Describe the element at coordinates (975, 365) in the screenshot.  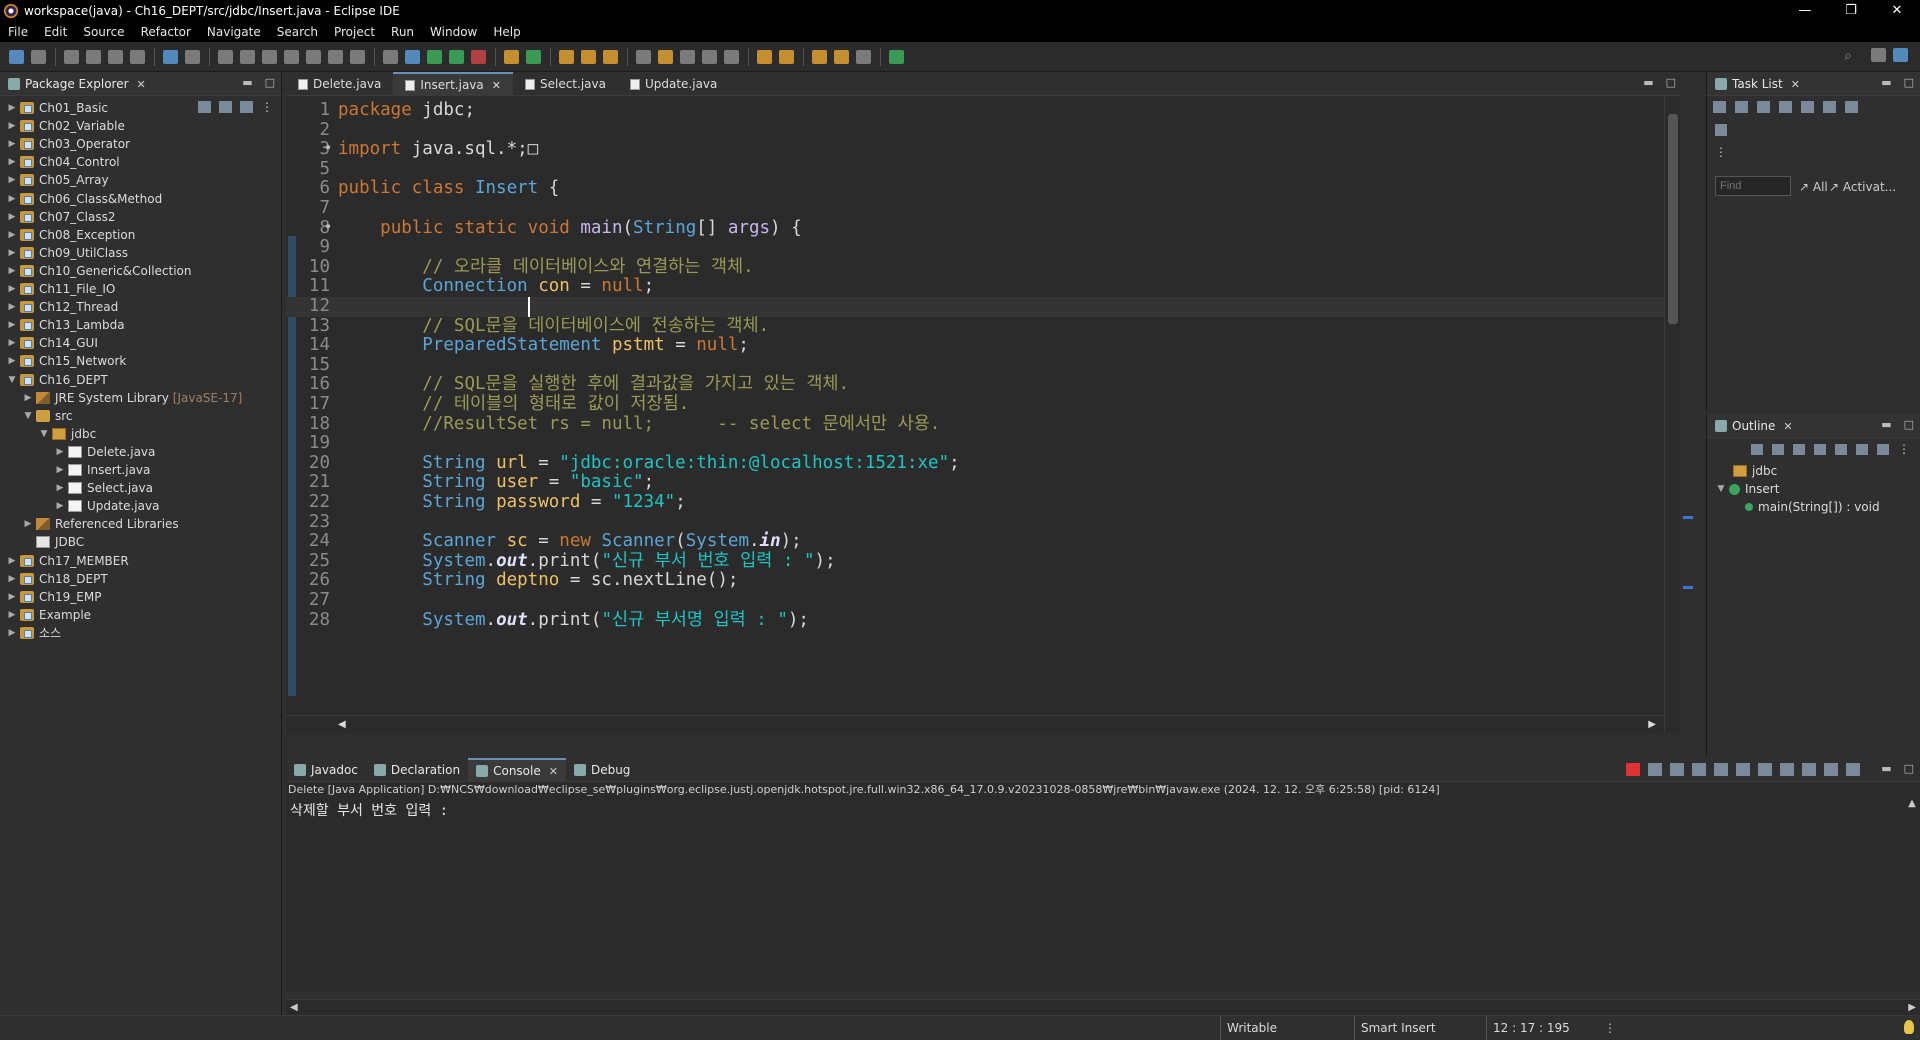
I see `code-line: 15` at that location.